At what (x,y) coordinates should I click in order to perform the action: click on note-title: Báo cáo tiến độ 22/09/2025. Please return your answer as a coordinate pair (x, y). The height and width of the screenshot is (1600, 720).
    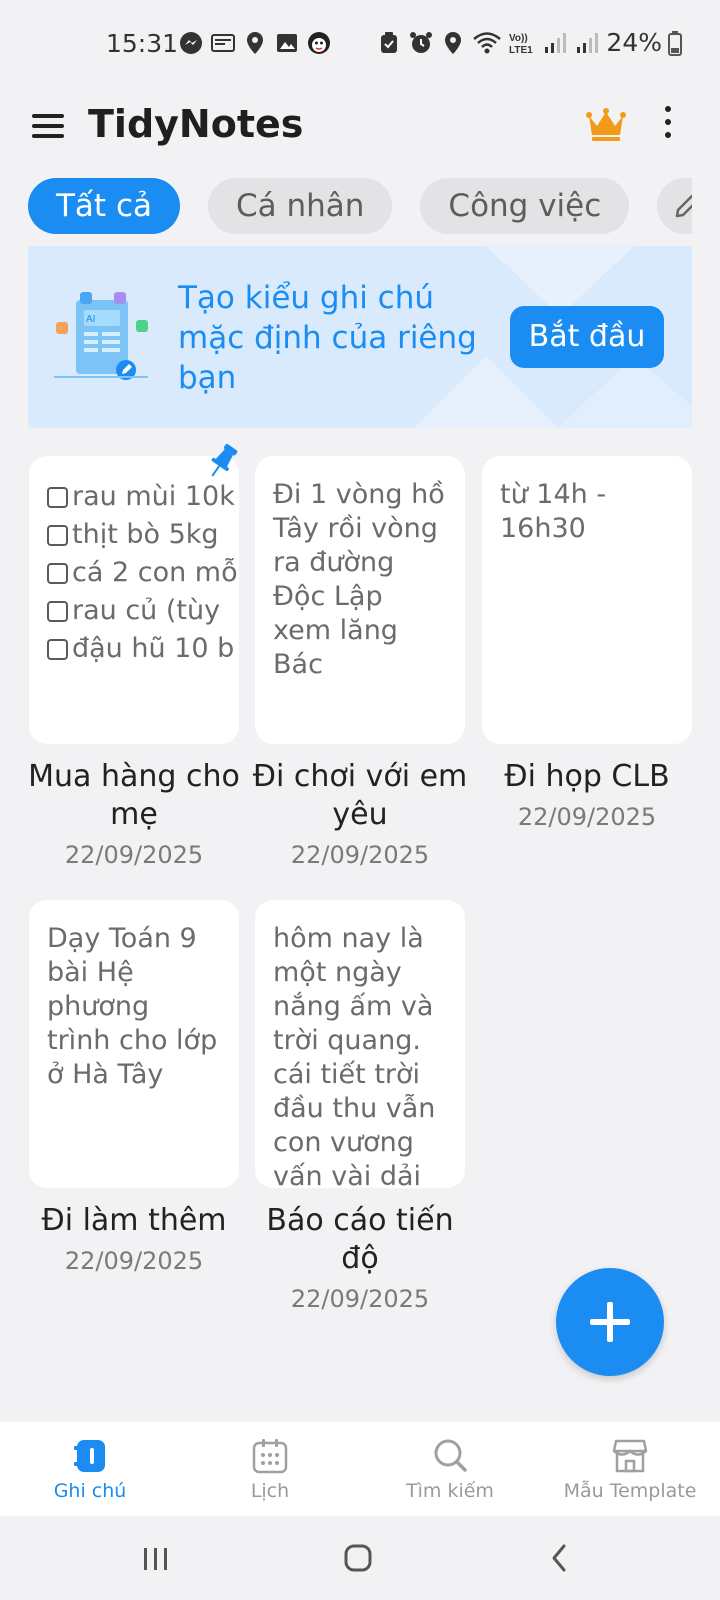
    Looking at the image, I should click on (360, 1260).